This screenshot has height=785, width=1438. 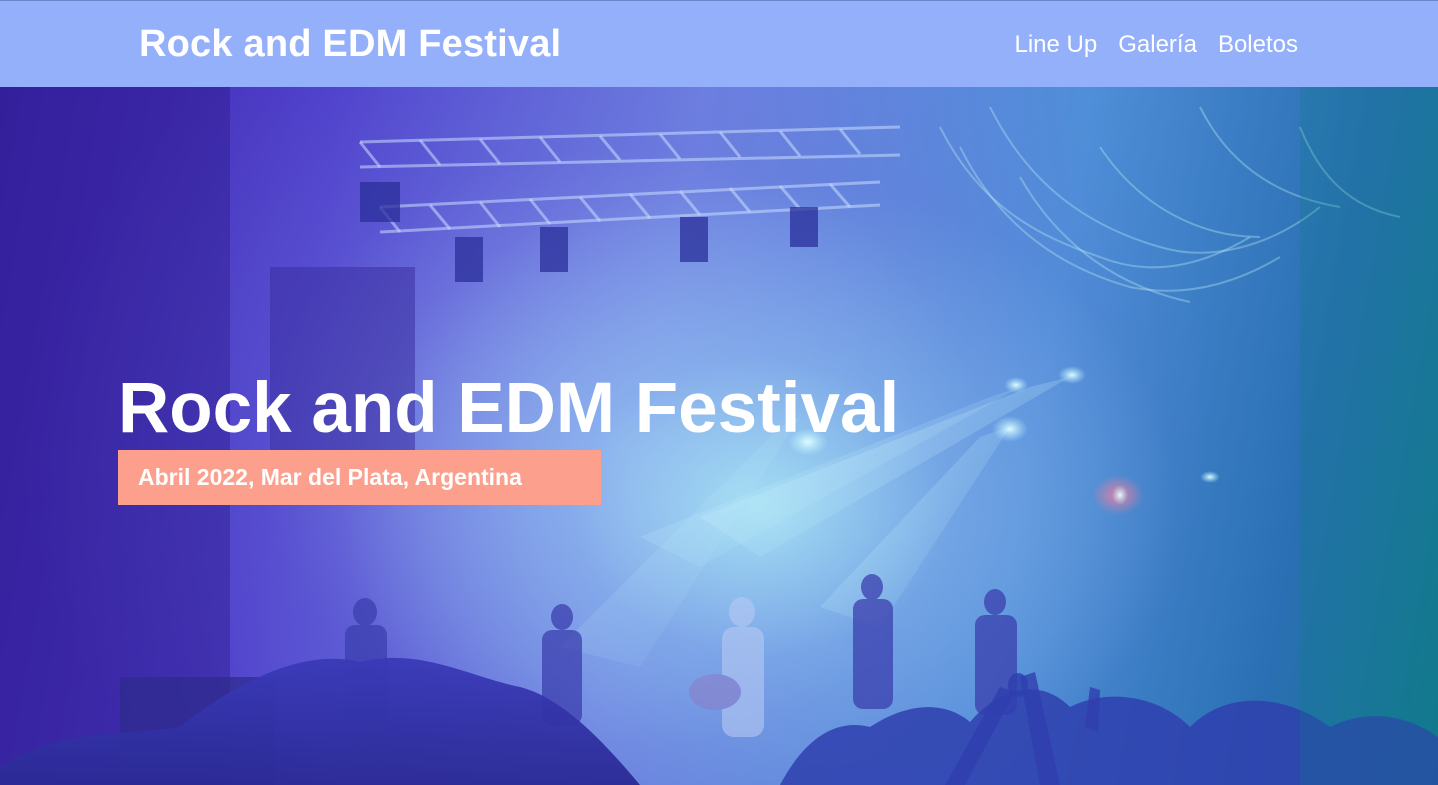 What do you see at coordinates (350, 44) in the screenshot?
I see `site-logo-text: Rock and EDM Festival` at bounding box center [350, 44].